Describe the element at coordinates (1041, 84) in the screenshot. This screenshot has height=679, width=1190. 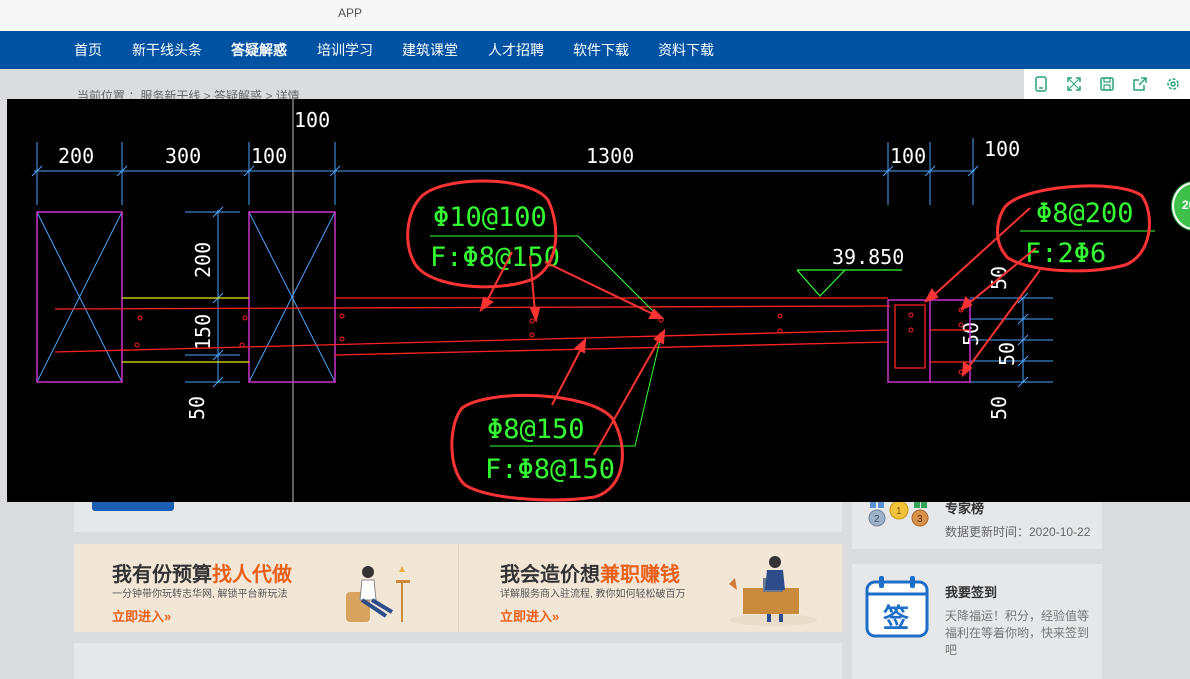
I see `tablet-icon` at that location.